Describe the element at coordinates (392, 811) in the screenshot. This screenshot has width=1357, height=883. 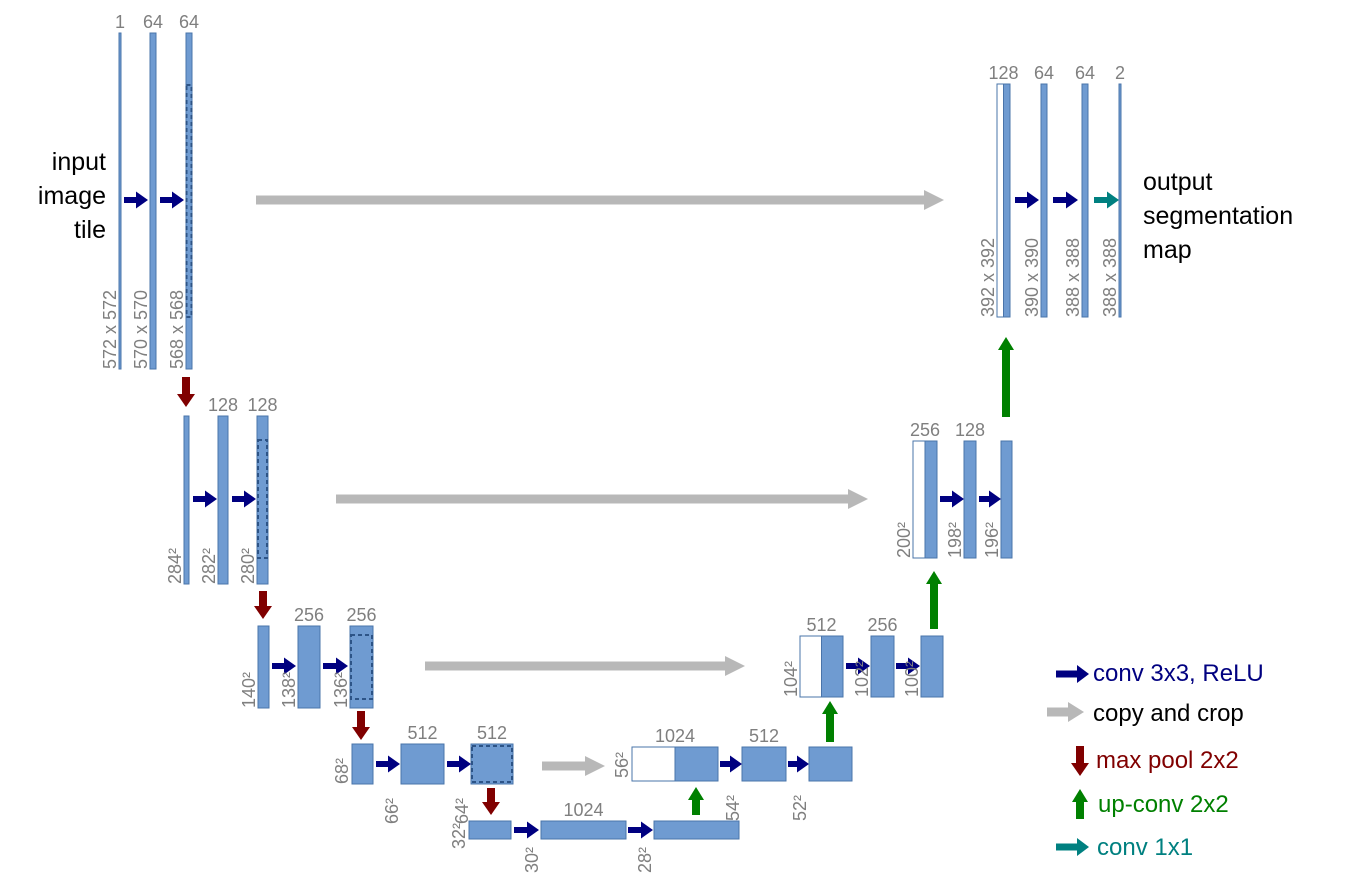
I see `spatial-size-label: 66²` at that location.